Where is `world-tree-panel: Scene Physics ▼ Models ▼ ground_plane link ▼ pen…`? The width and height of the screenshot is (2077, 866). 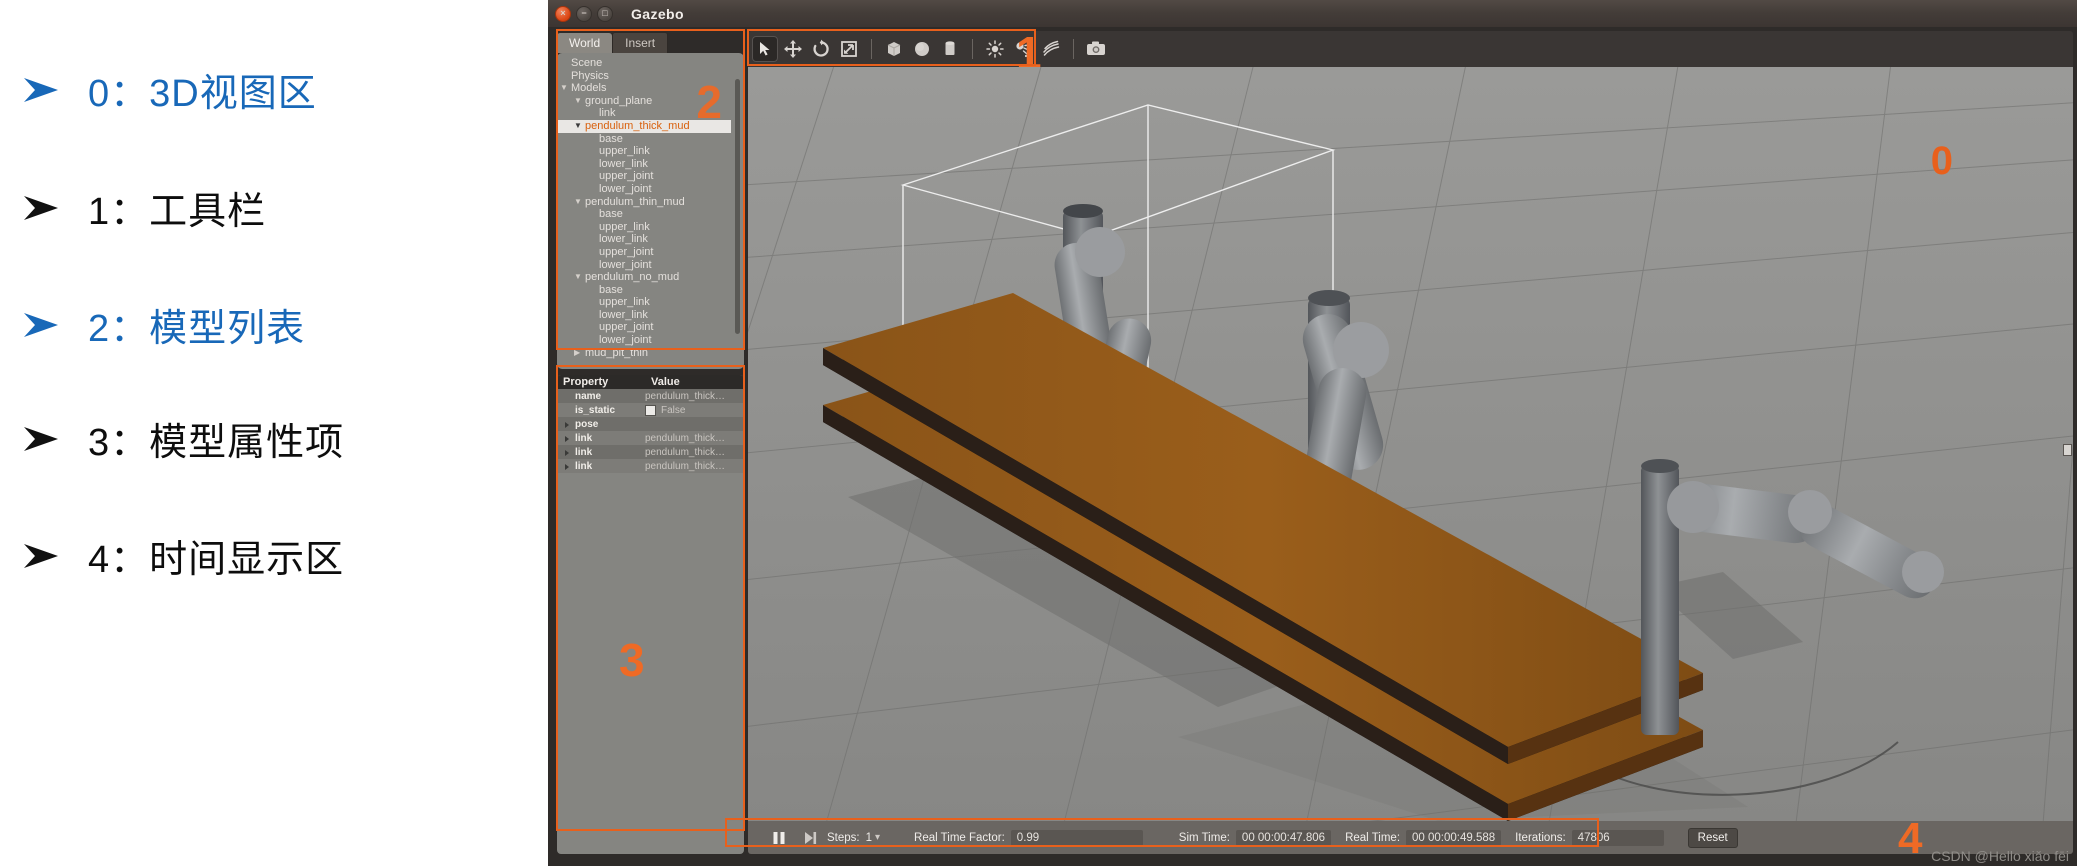
world-tree-panel: Scene Physics ▼ Models ▼ ground_plane link ▼ pen… is located at coordinates (650, 211).